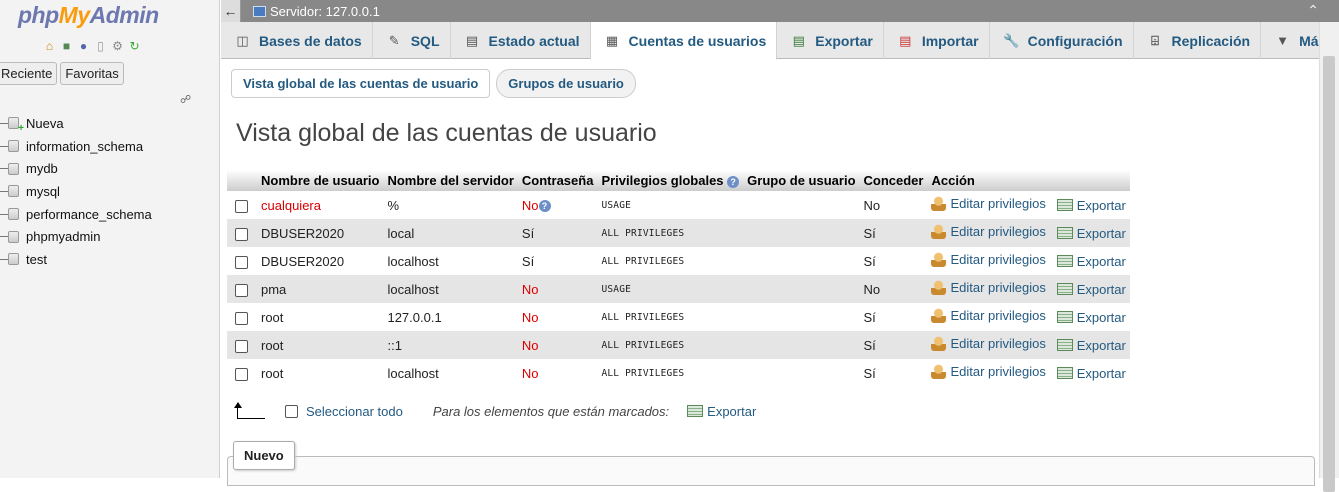  Describe the element at coordinates (291, 411) in the screenshot. I see `select-all-checkbox` at that location.